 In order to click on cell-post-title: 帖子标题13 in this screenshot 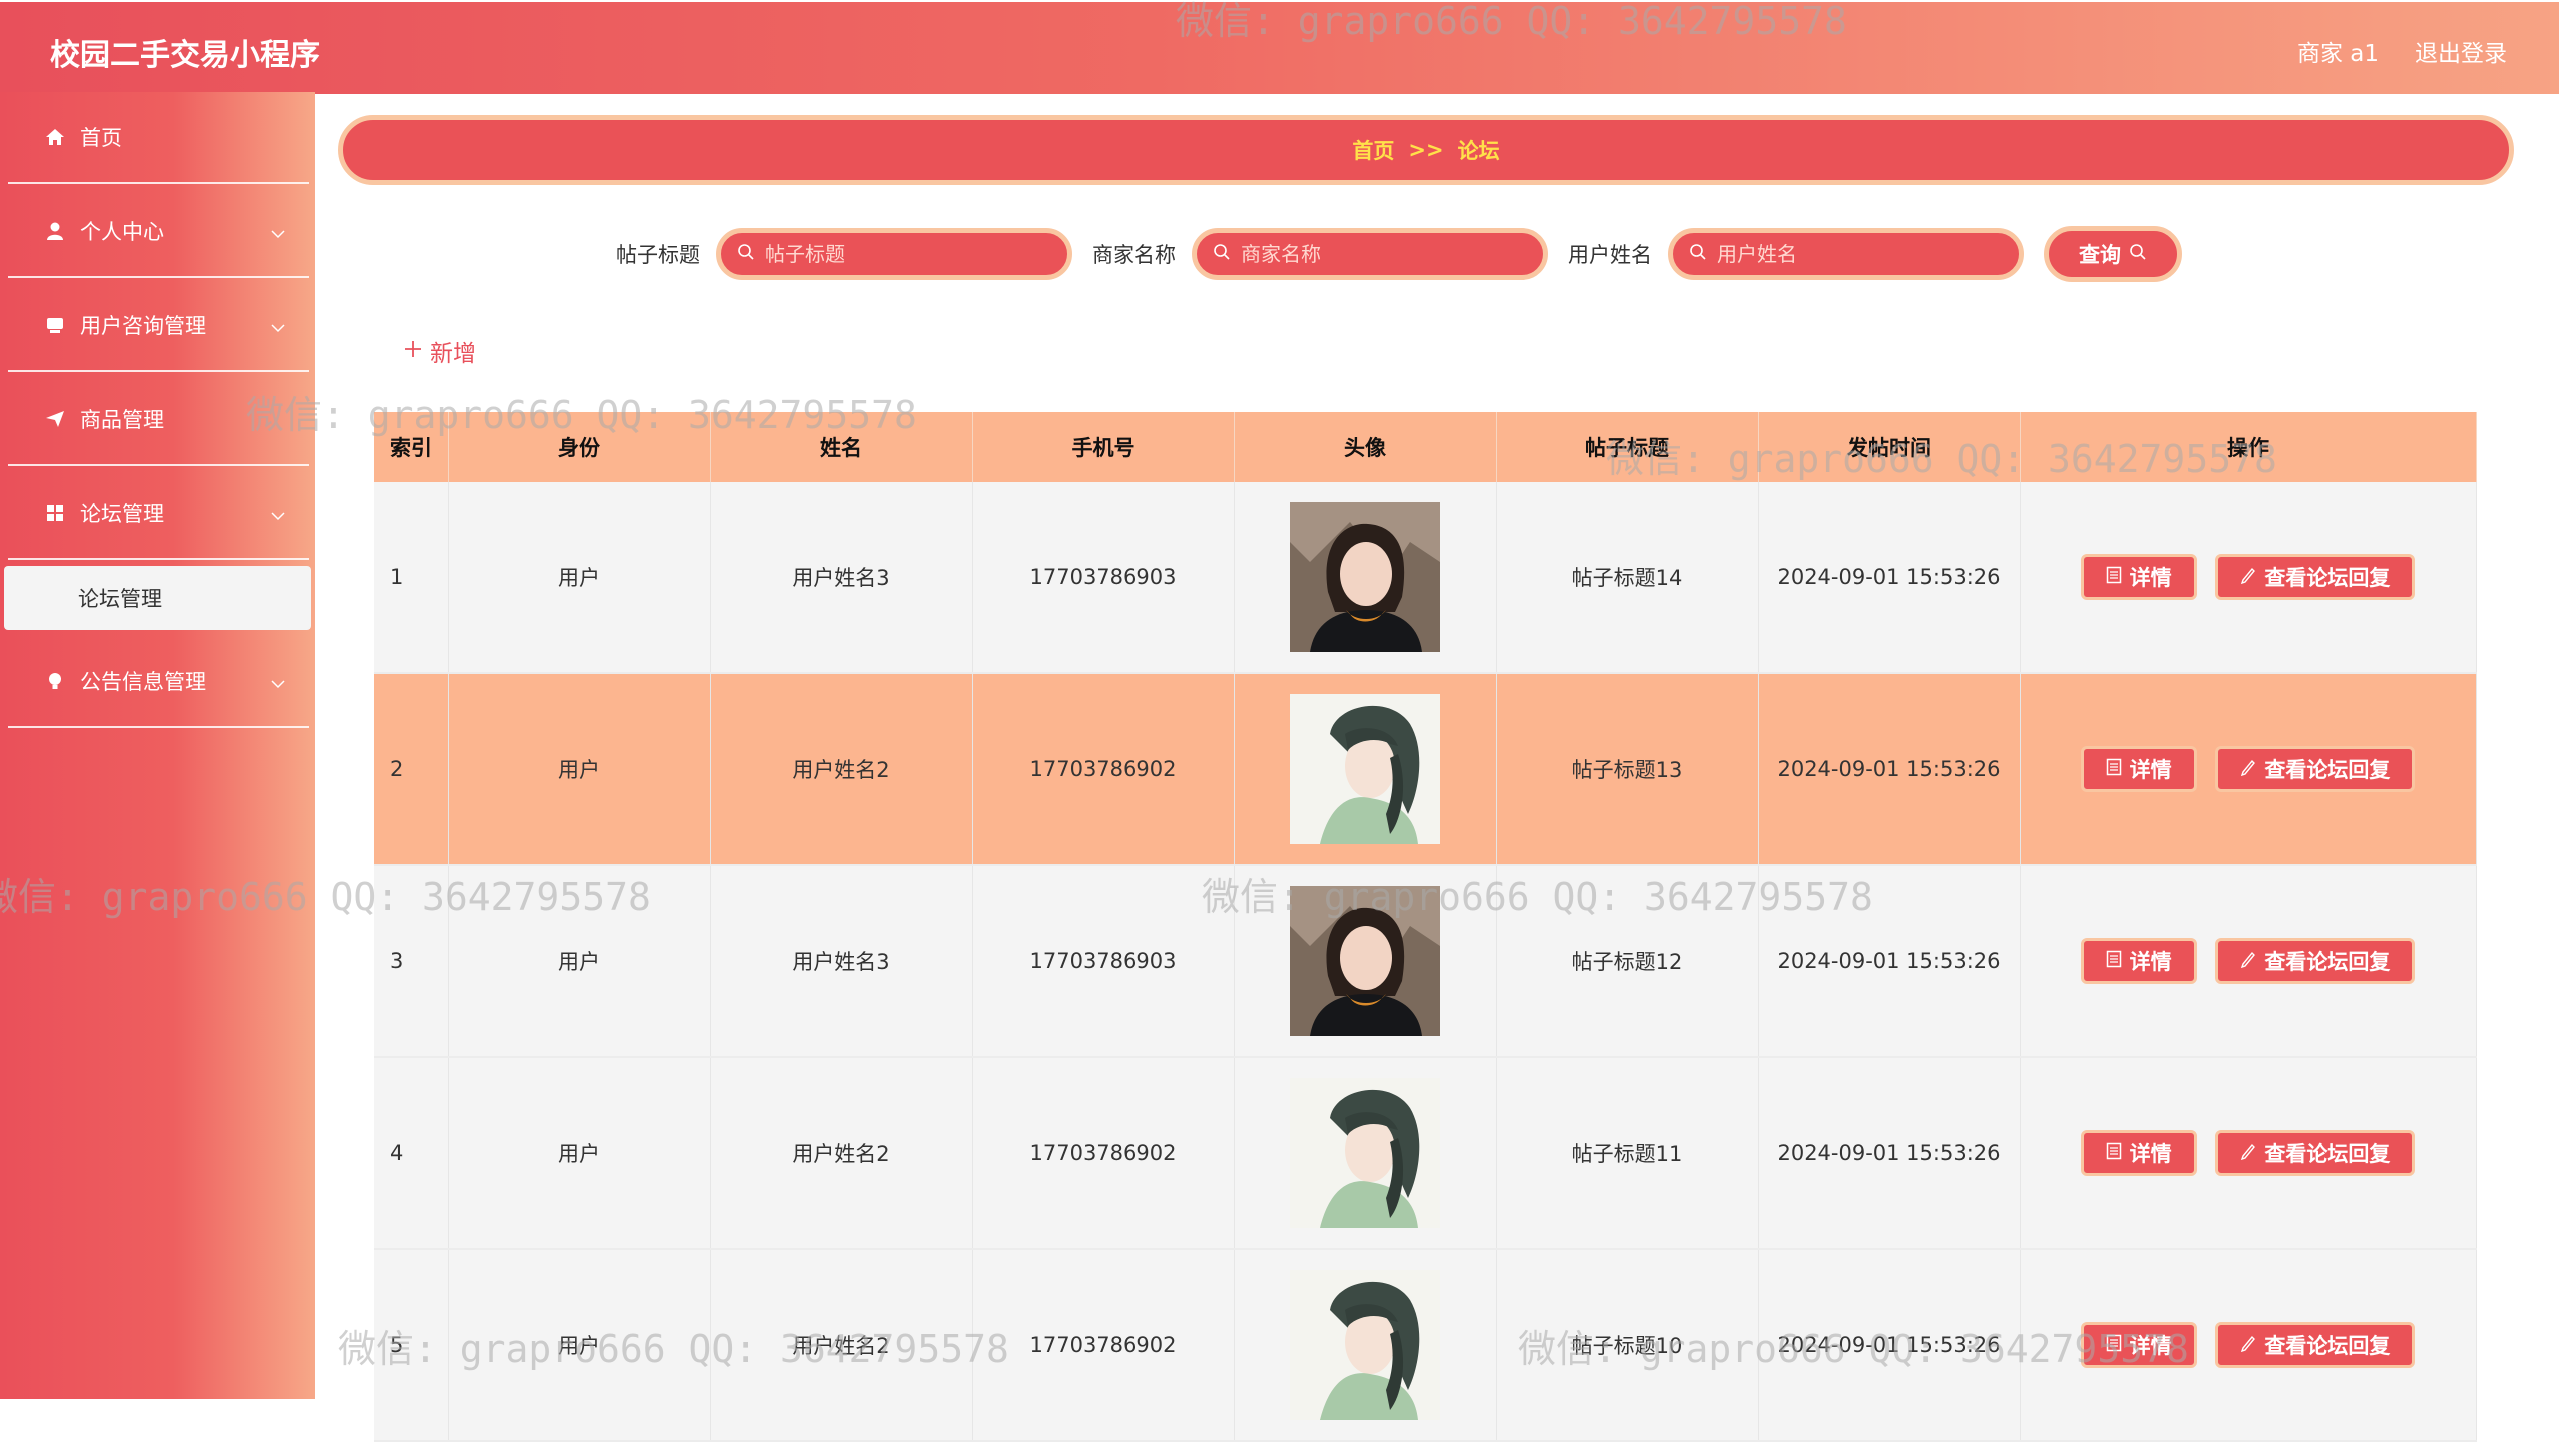, I will do `click(1627, 769)`.